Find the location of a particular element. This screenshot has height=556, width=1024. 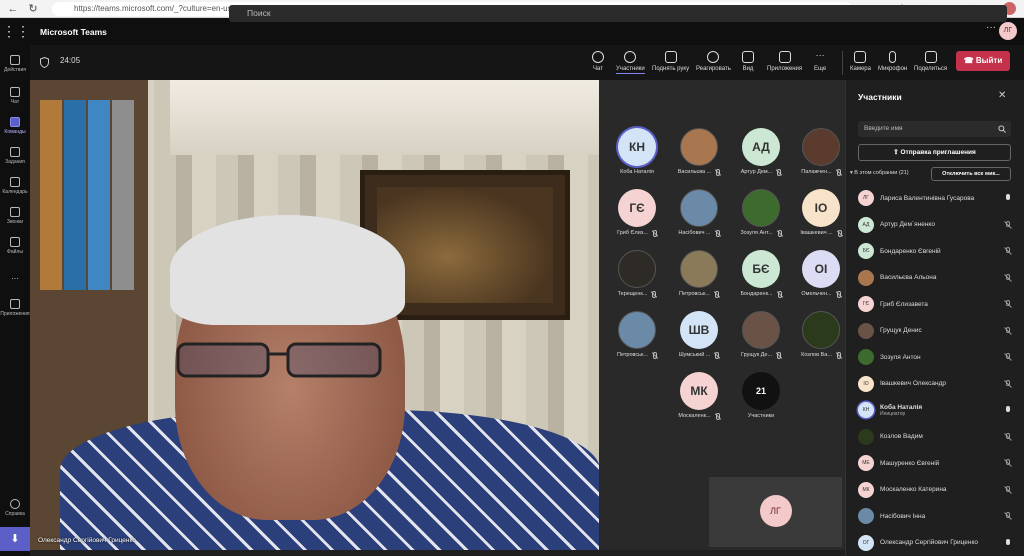

participant-name-block: Москаленко Катерина is located at coordinates (942, 489).